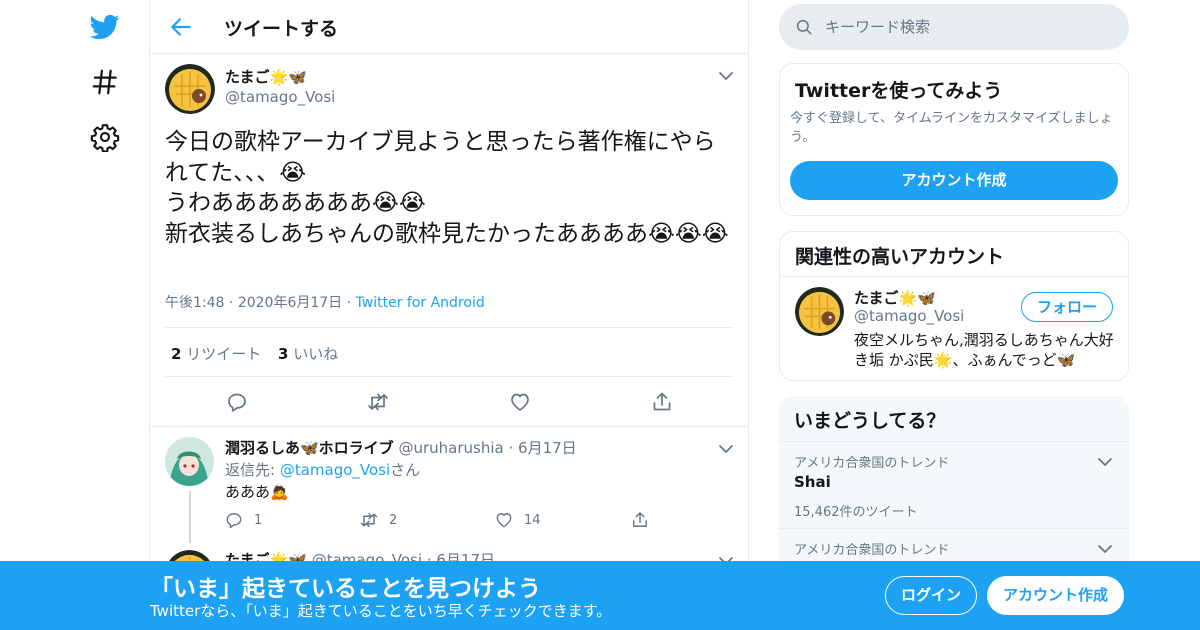 This screenshot has height=630, width=1200. Describe the element at coordinates (257, 492) in the screenshot. I see `reply-text: あああ🙇` at that location.